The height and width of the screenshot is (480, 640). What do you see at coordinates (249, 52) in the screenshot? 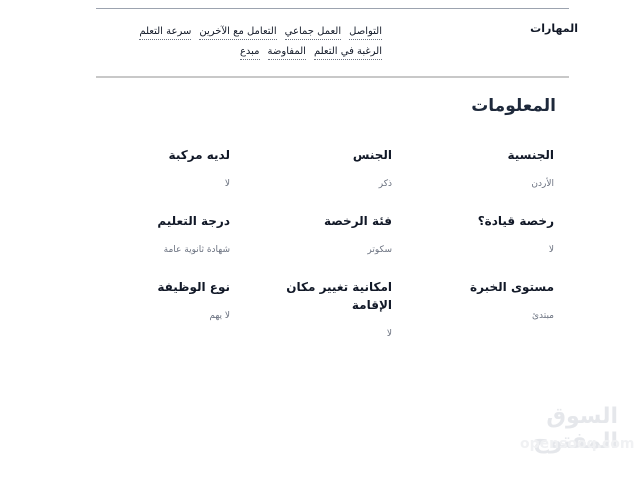
I see `skill-tag: مبدع` at bounding box center [249, 52].